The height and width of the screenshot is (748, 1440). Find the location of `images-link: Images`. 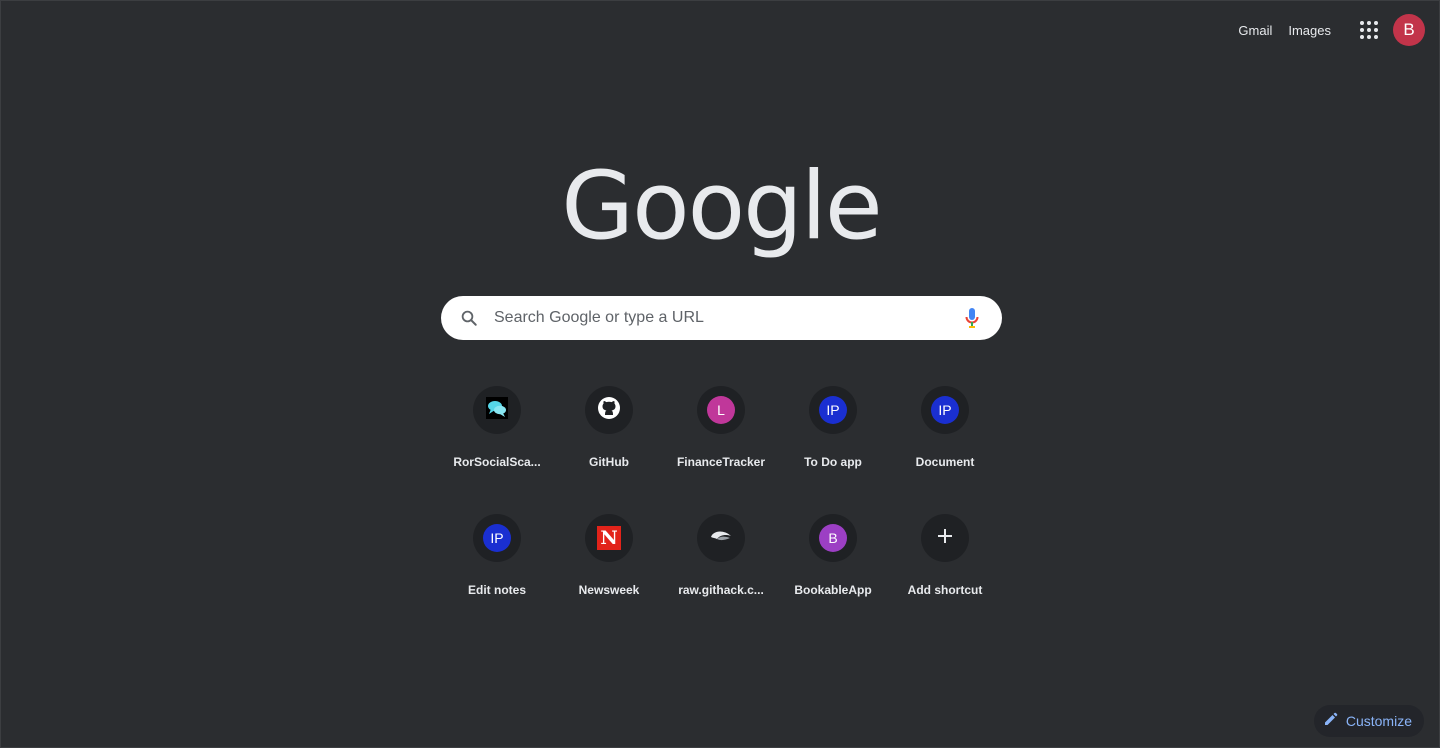

images-link: Images is located at coordinates (1309, 30).